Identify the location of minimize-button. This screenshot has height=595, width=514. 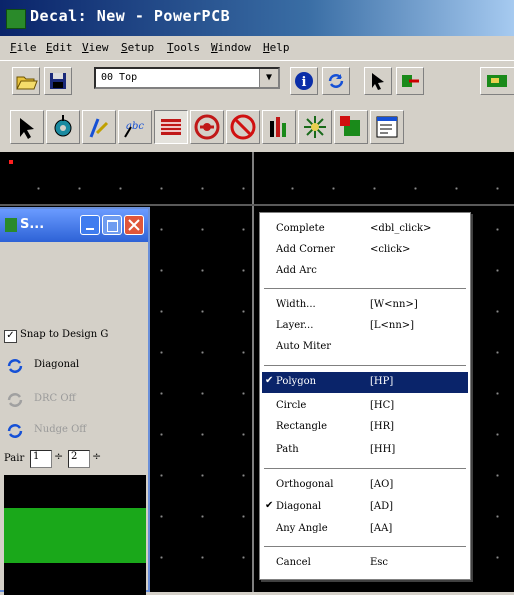
(90, 225).